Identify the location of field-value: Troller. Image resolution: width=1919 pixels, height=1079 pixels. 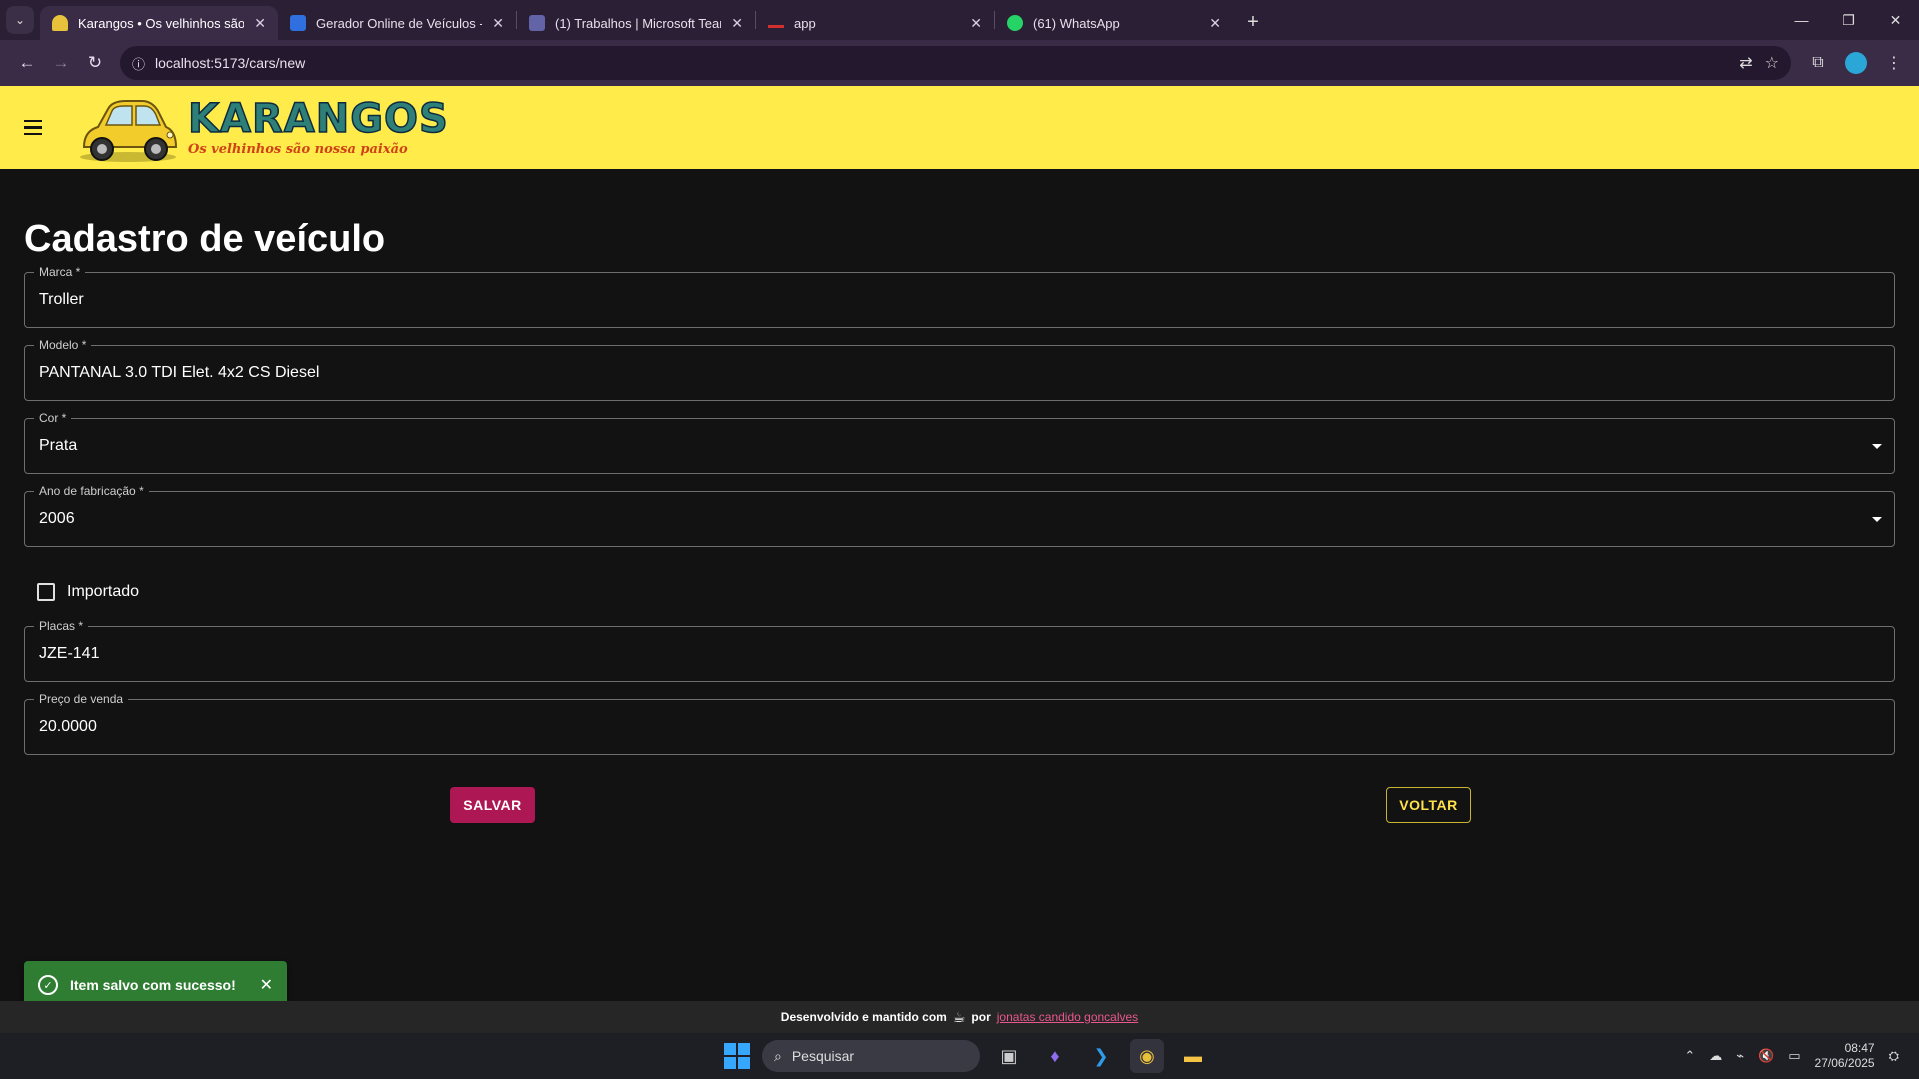
(61, 299).